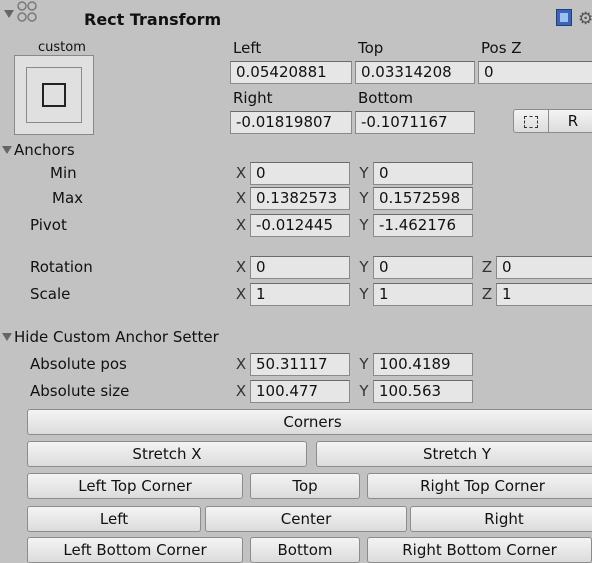 The height and width of the screenshot is (563, 592). I want to click on right-field: -0.01819807, so click(291, 122).